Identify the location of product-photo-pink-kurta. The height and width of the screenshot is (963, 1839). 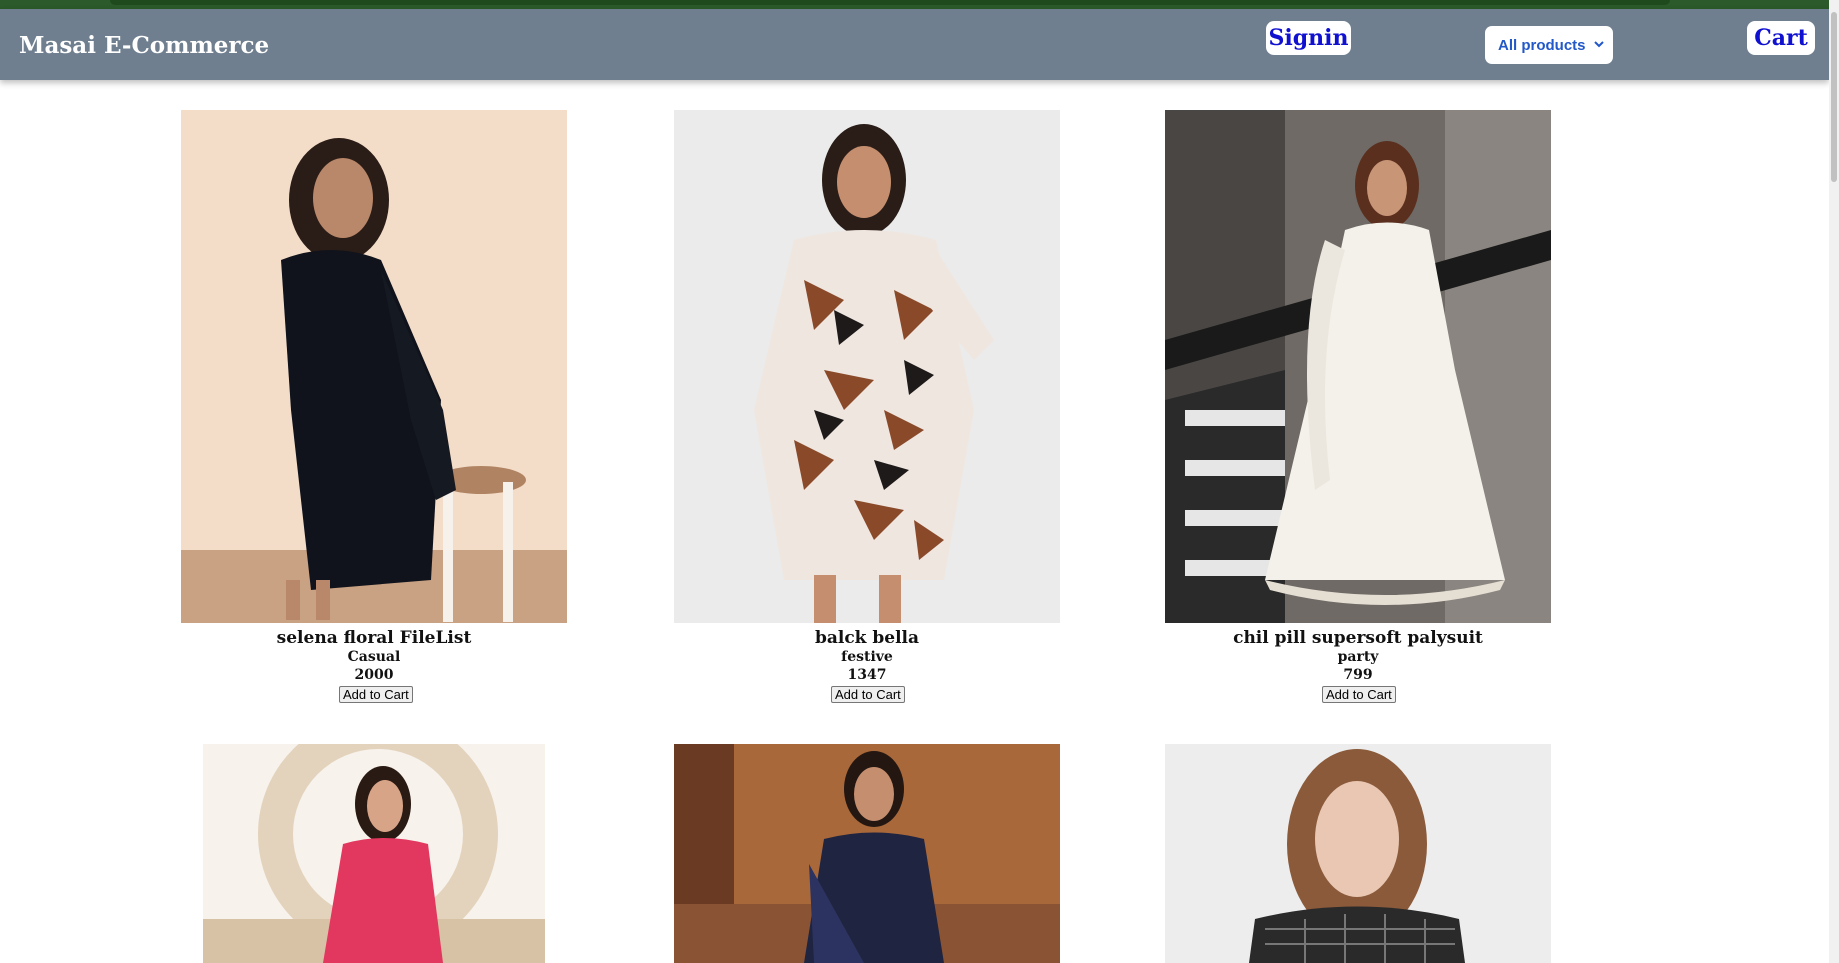
(374, 853).